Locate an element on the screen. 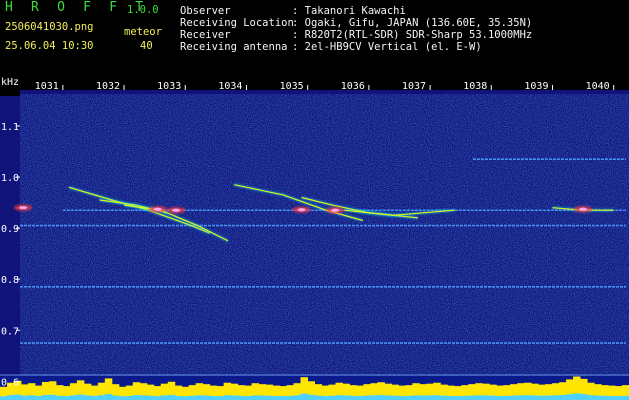  y-unit-label: kHz is located at coordinates (10, 82).